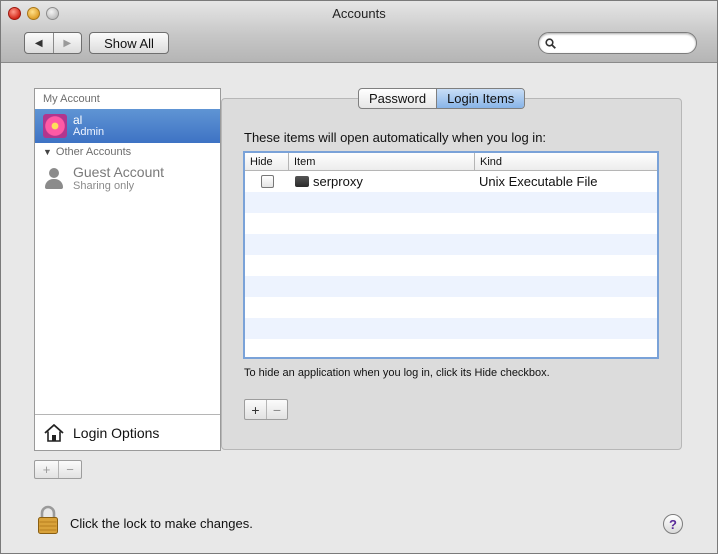  I want to click on item-name: serproxy, so click(338, 181).